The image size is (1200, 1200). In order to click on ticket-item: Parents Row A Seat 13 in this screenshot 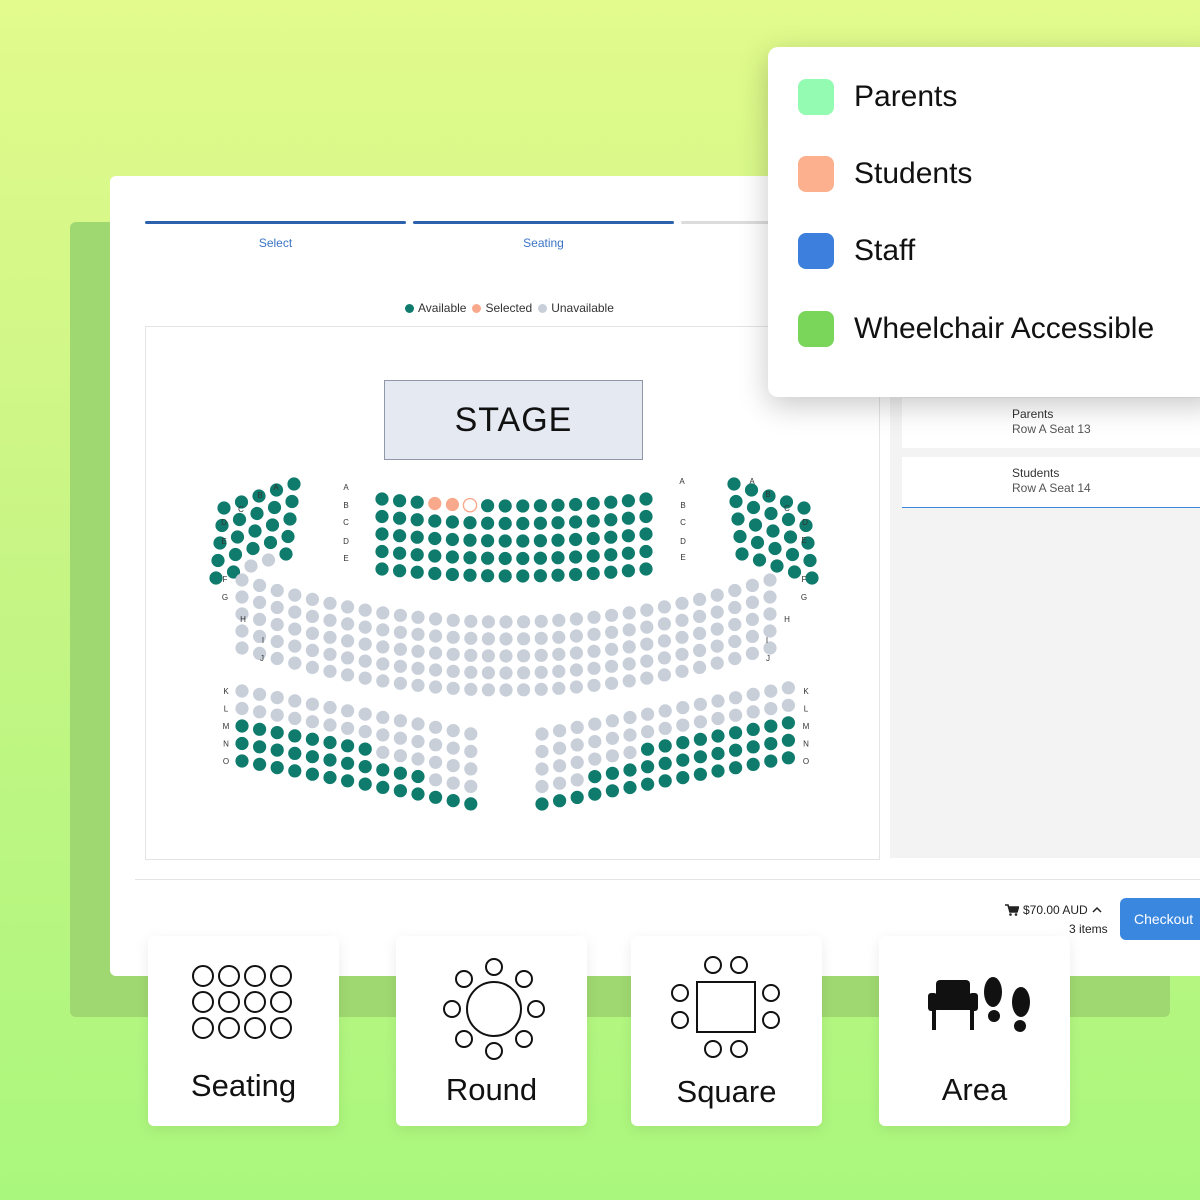, I will do `click(1051, 423)`.